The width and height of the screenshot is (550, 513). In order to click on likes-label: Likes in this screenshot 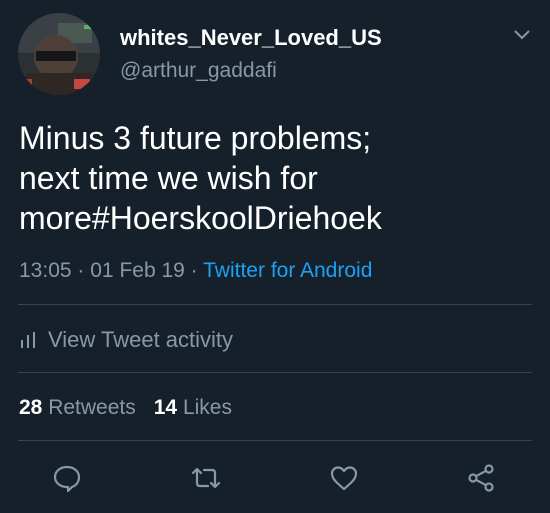, I will do `click(207, 407)`.